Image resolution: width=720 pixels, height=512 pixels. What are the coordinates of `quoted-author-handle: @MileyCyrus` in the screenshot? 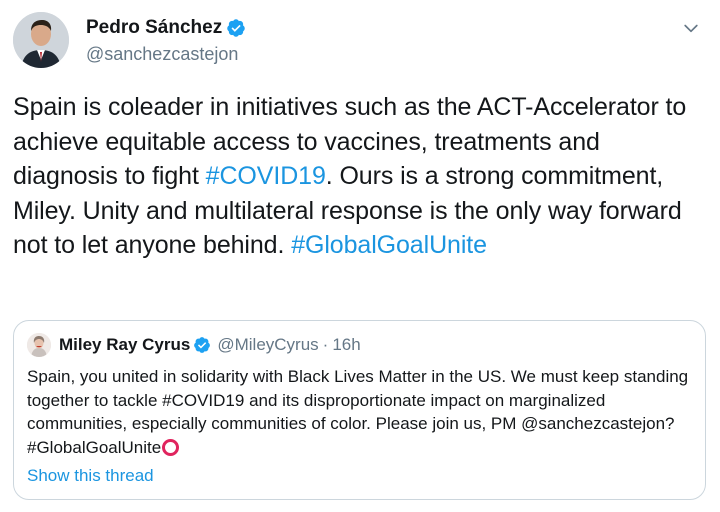 It's located at (267, 345).